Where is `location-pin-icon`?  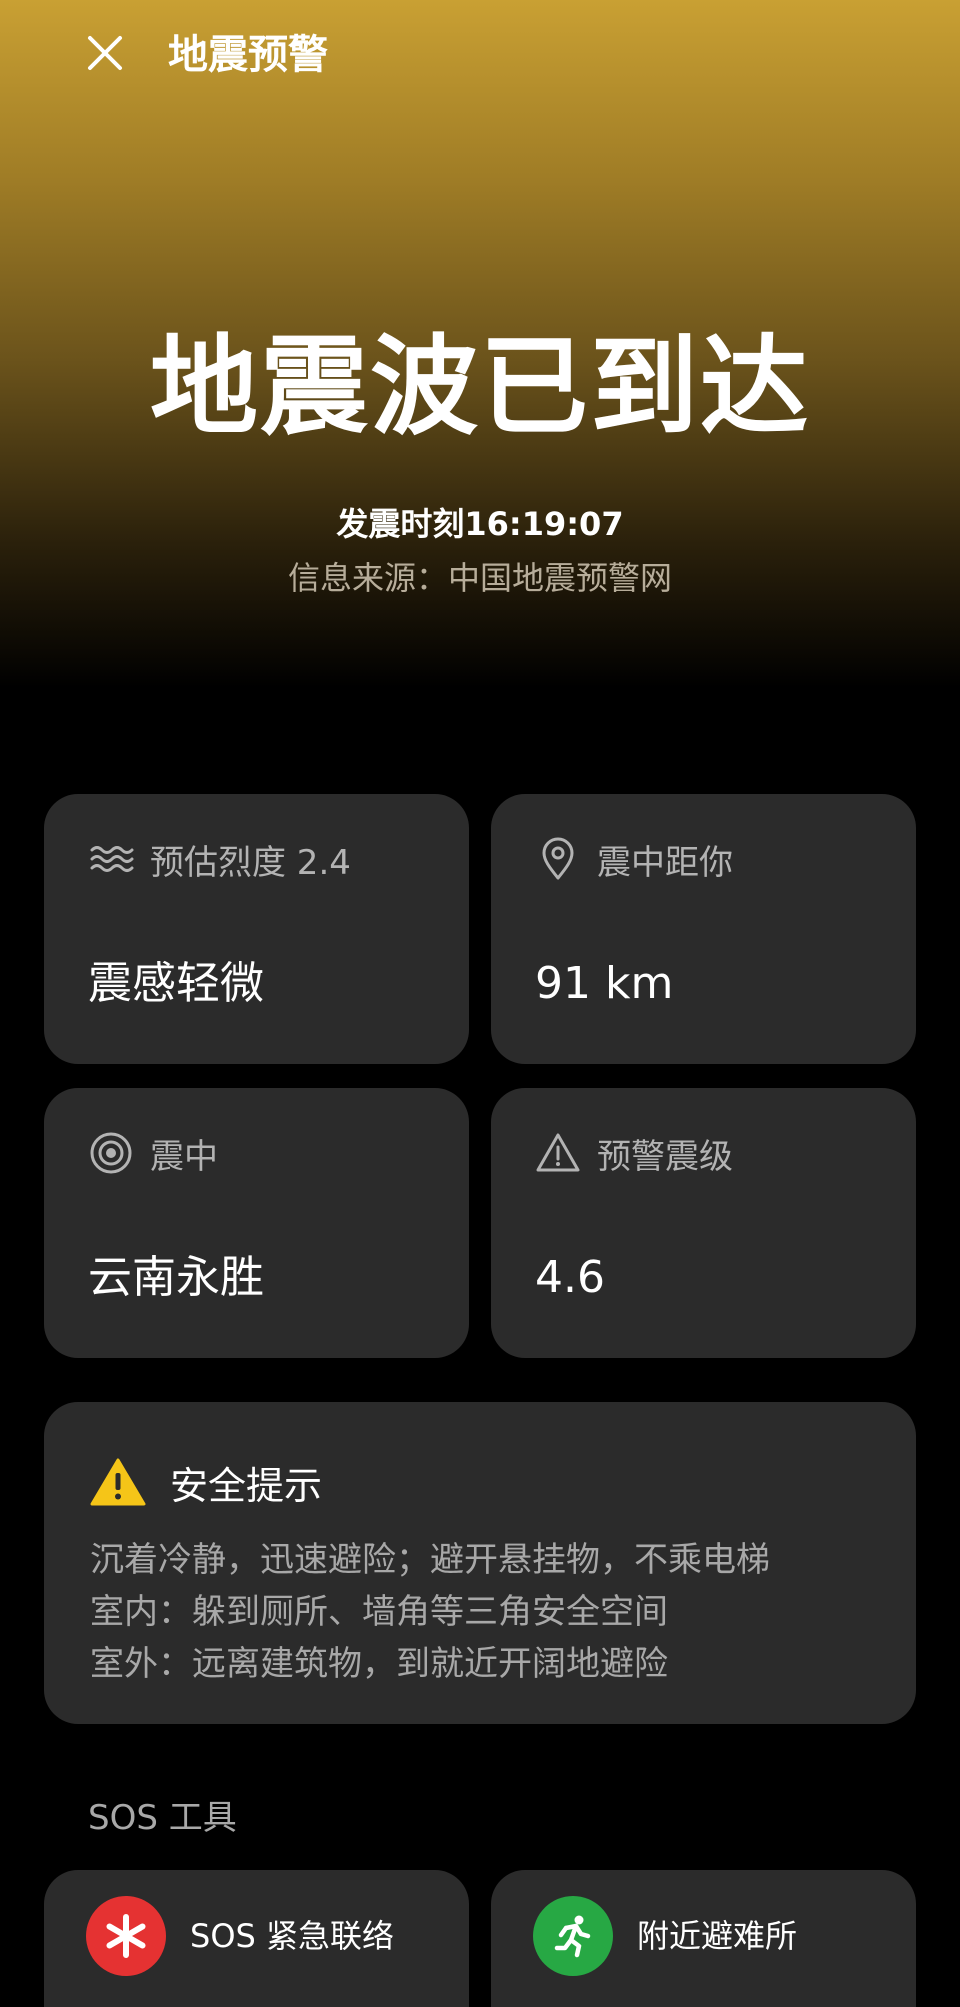 location-pin-icon is located at coordinates (558, 859).